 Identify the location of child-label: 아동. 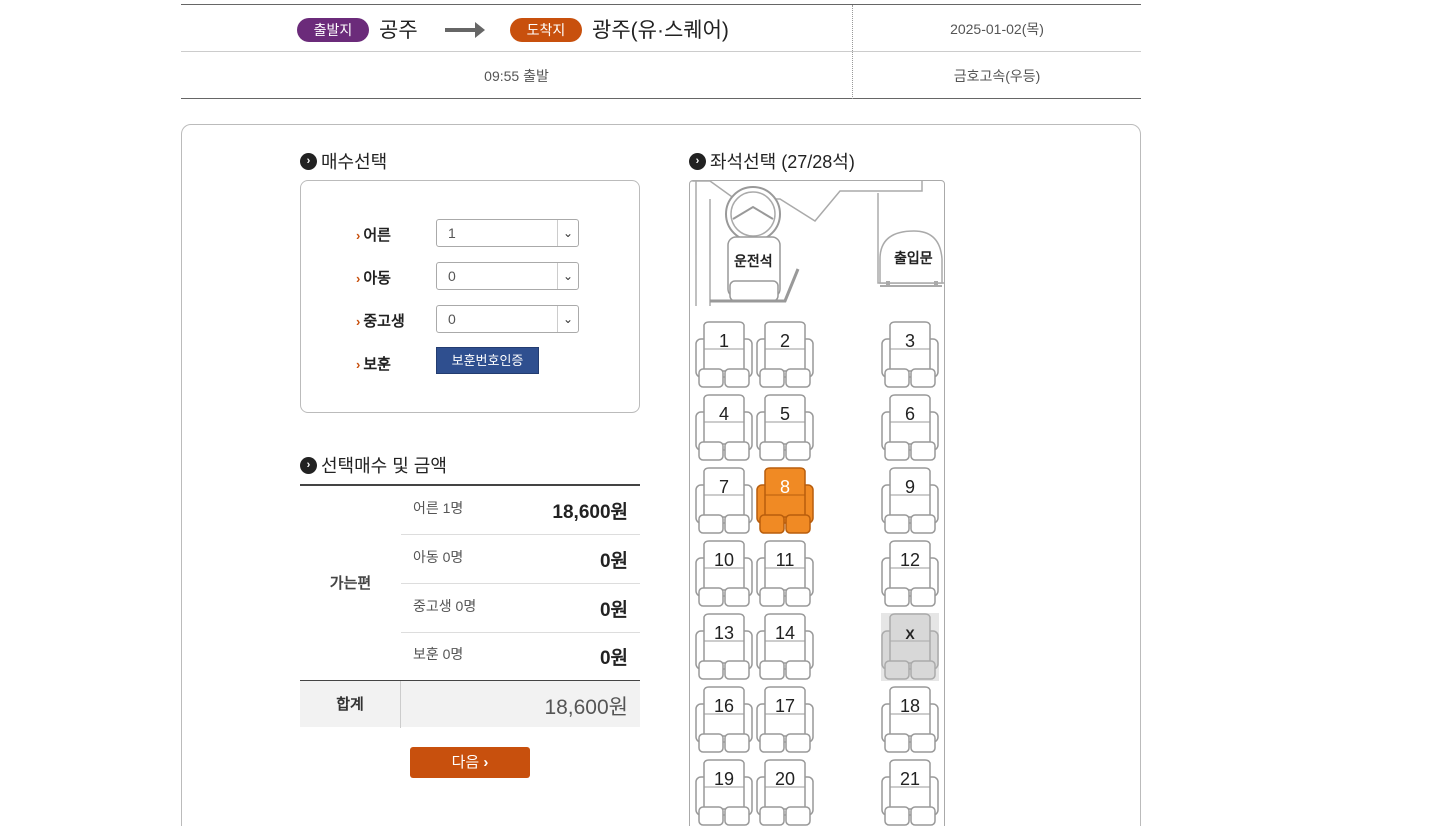
(377, 278).